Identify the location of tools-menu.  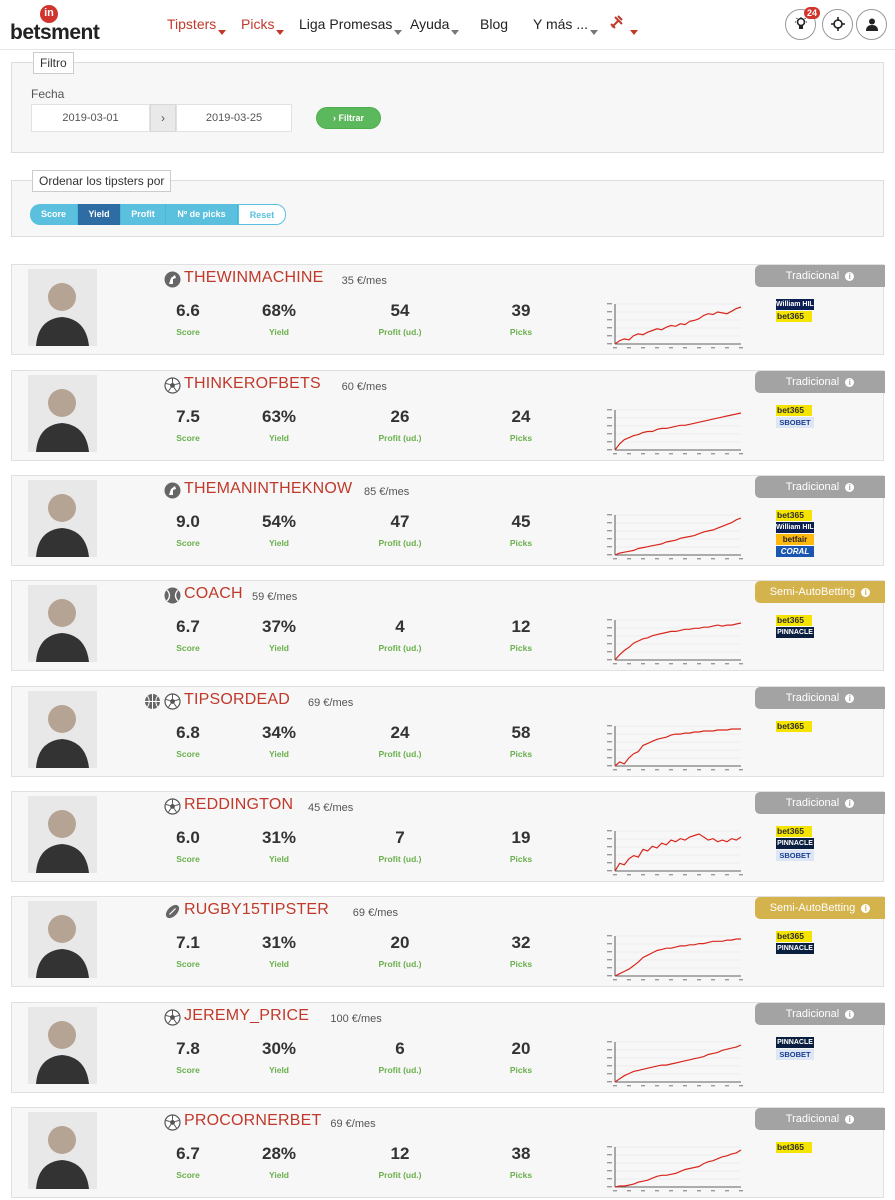
(624, 25).